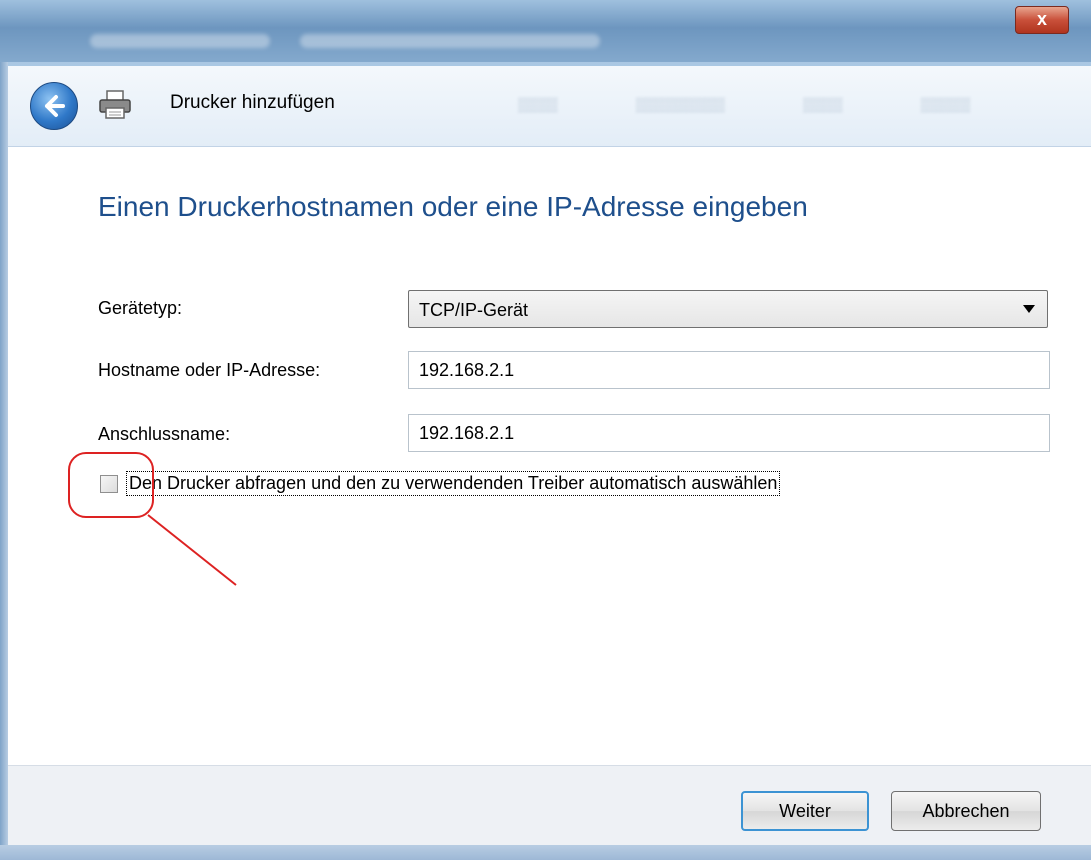 This screenshot has height=860, width=1091. What do you see at coordinates (474, 310) in the screenshot?
I see `device-type-selected-value: TCP/IP-Gerät` at bounding box center [474, 310].